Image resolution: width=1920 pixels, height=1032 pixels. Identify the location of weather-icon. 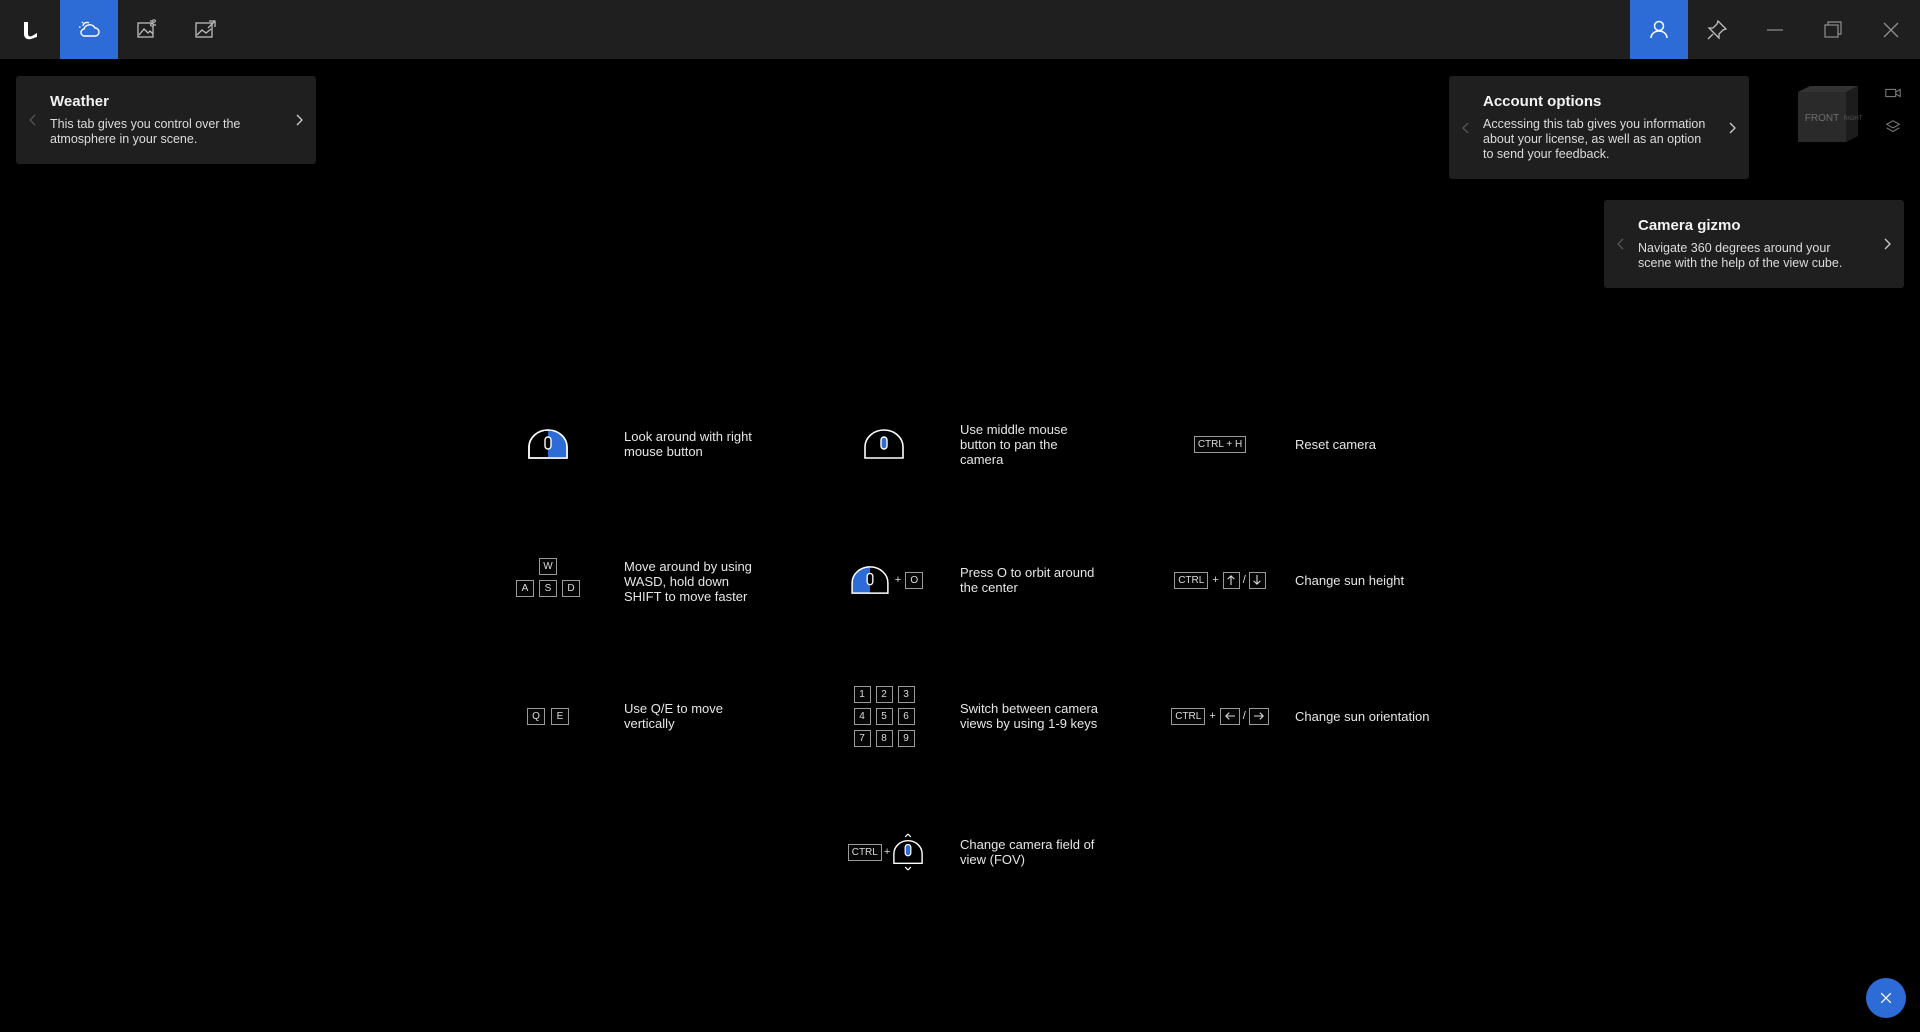
(89, 29).